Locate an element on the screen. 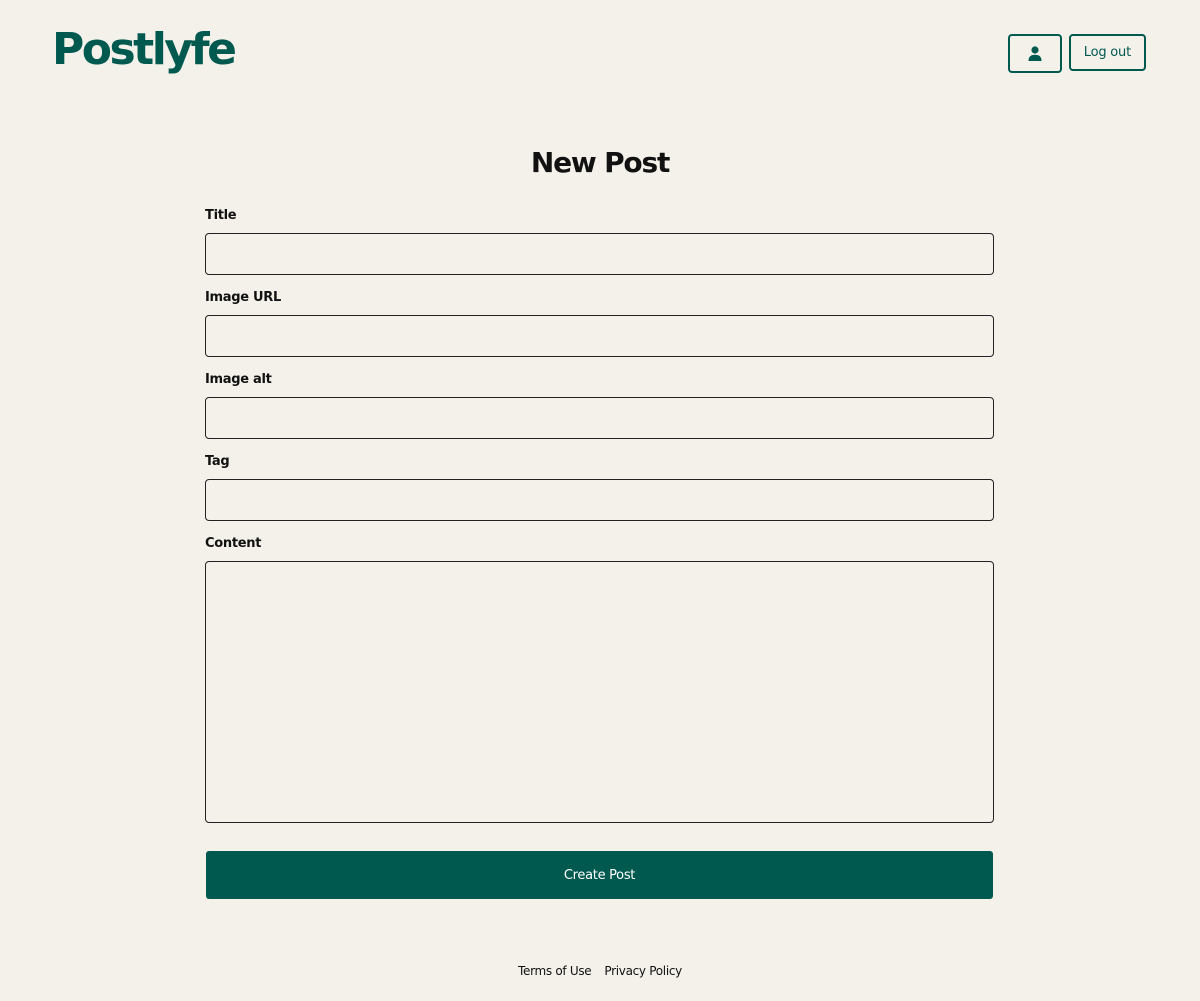 The width and height of the screenshot is (1200, 1001). header-actions: Log out is located at coordinates (1076, 53).